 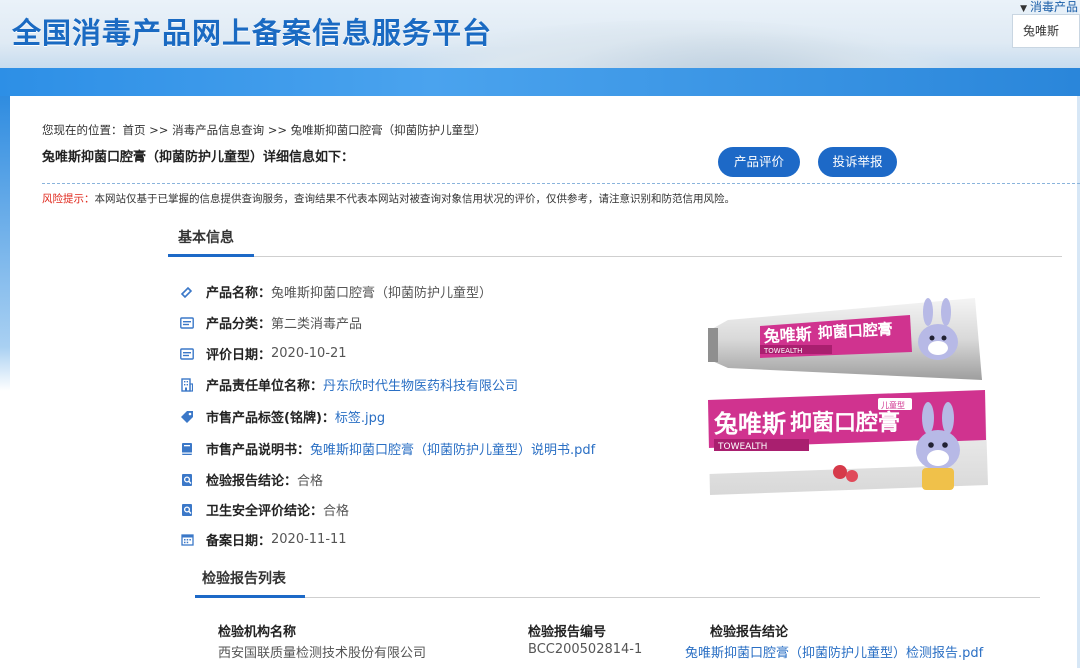 I want to click on basic-info-title: 基本信息, so click(x=206, y=238).